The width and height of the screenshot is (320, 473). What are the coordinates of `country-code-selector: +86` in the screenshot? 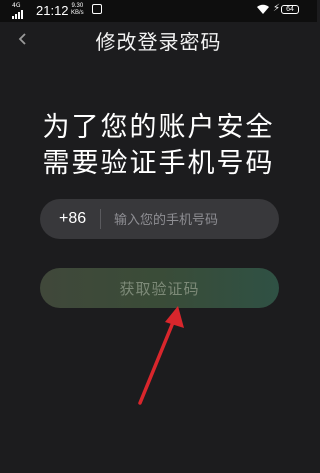 It's located at (72, 219).